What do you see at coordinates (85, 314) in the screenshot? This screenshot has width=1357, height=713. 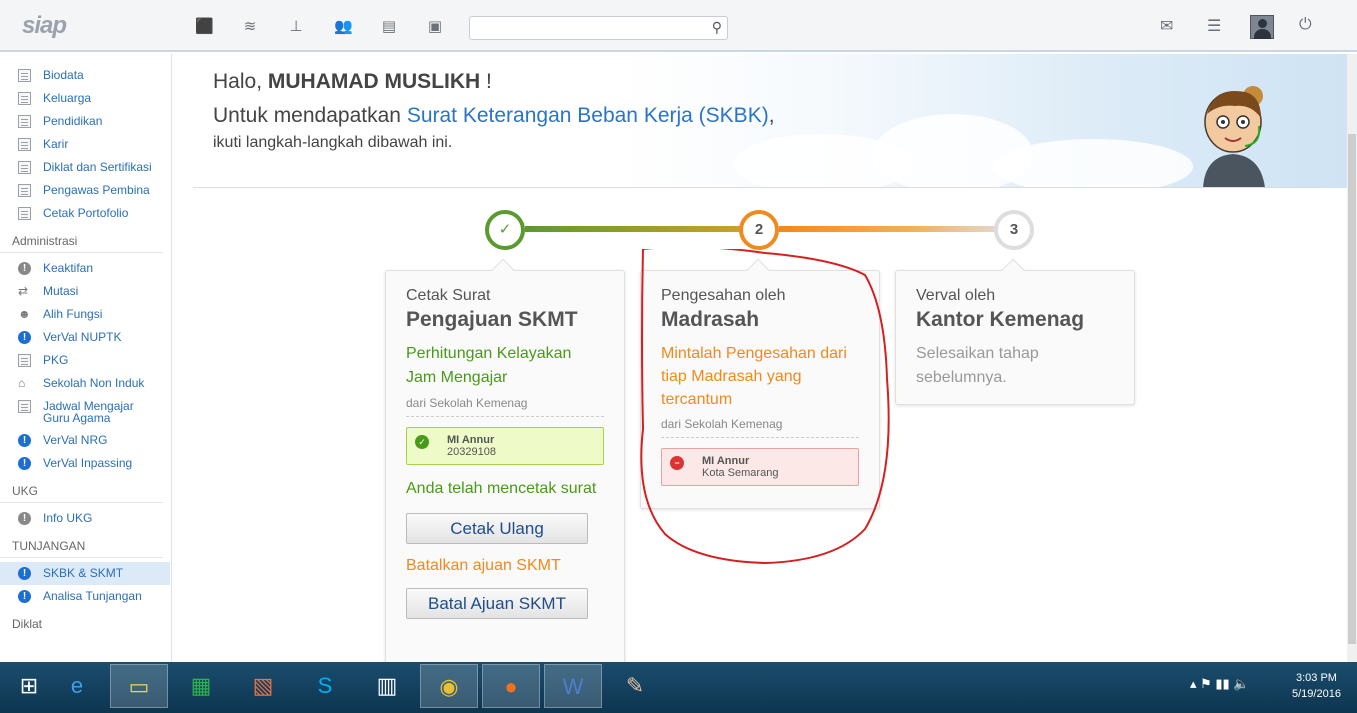 I see `sidebar-item-alih-fungsi: ☻ Alih Fungsi` at bounding box center [85, 314].